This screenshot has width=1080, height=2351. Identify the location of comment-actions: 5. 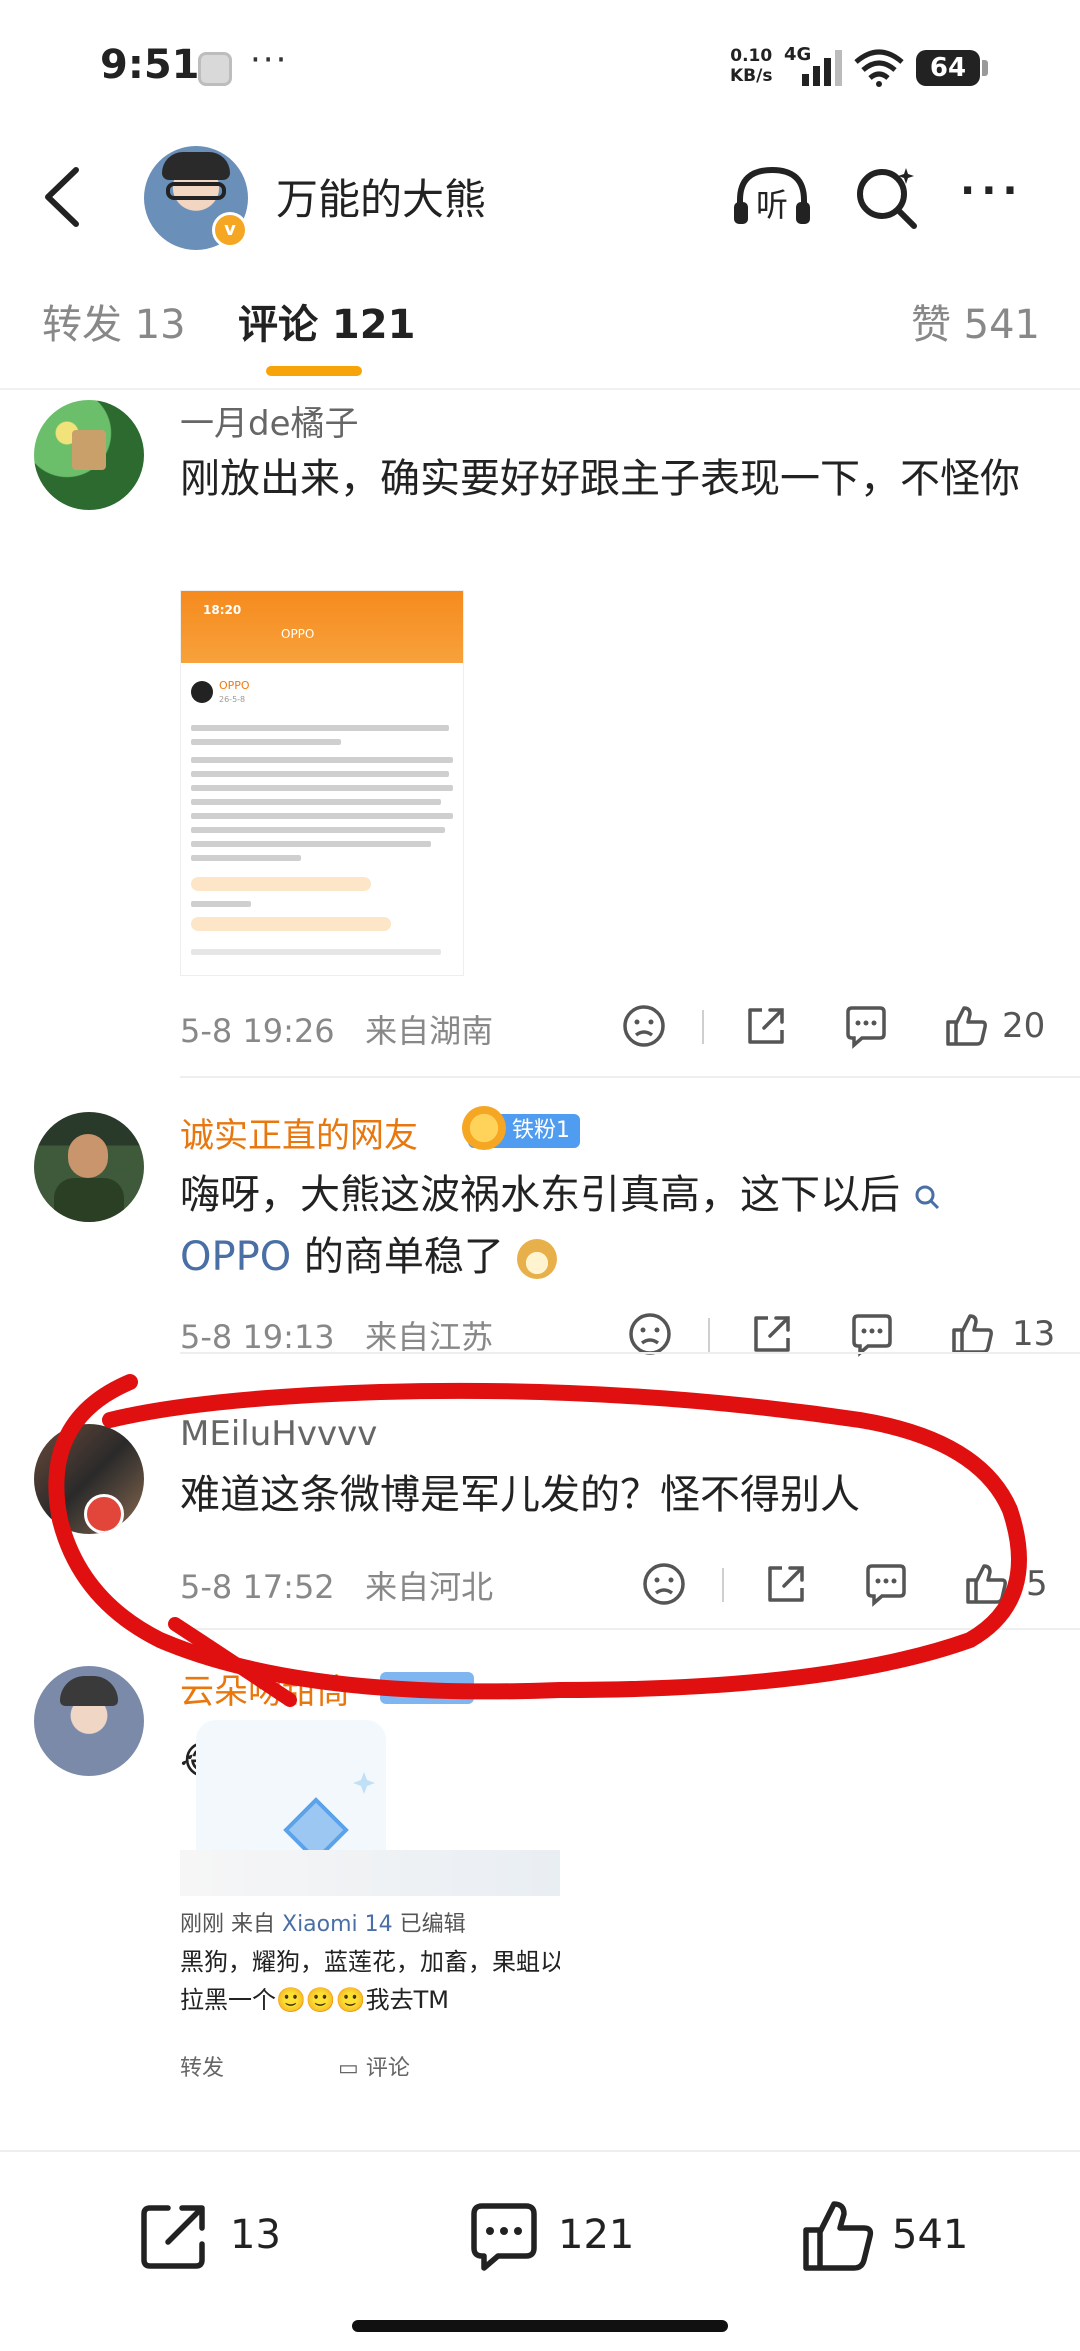
(860, 1588).